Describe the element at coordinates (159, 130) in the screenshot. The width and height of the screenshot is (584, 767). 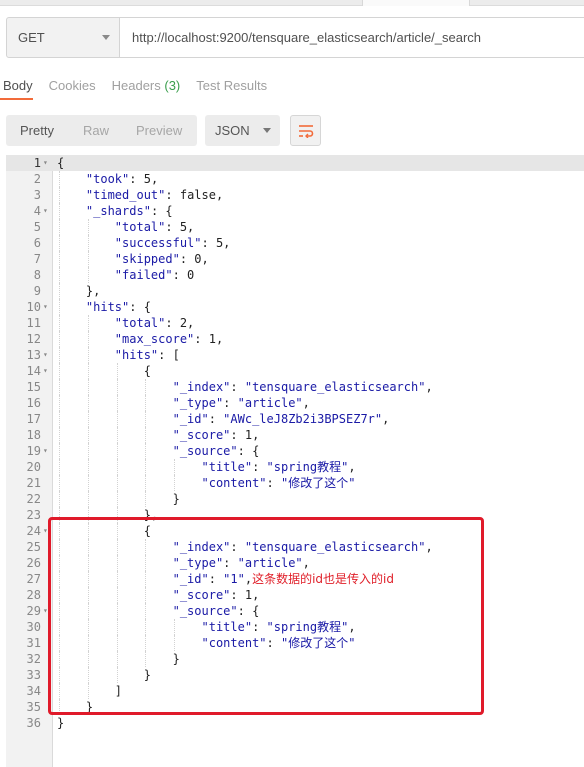
I see `preview-button: Preview` at that location.